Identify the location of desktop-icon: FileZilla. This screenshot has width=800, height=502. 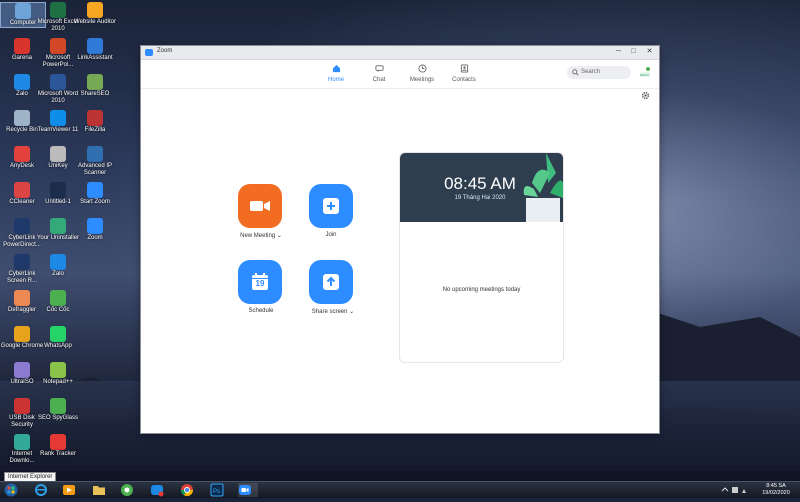
(95, 122).